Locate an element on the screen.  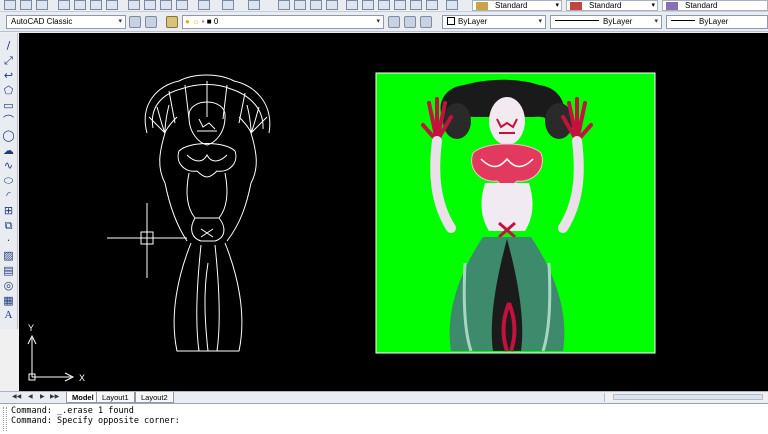
layer-properties-icon is located at coordinates (172, 22).